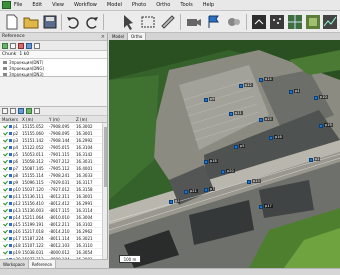 The width and height of the screenshot is (340, 275). What do you see at coordinates (88, 119) in the screenshot?
I see `column-header: Z (m)` at bounding box center [88, 119].